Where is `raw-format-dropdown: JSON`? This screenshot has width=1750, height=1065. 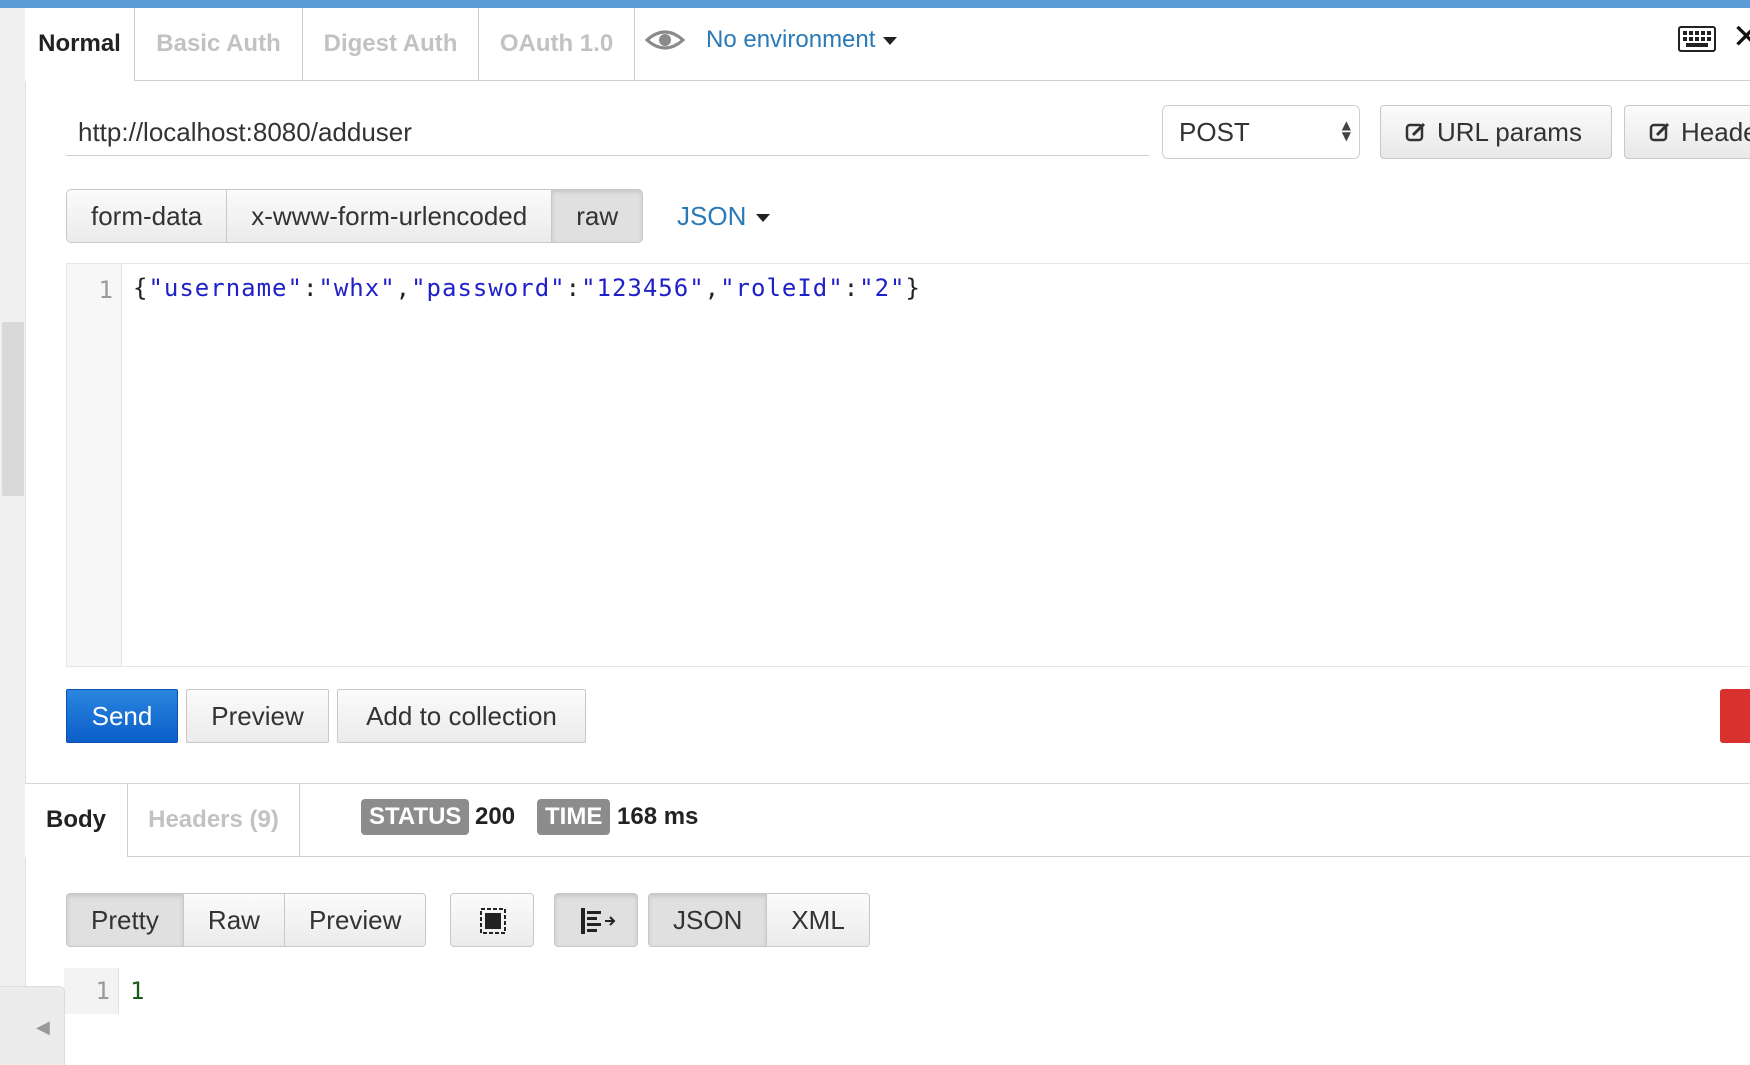
raw-format-dropdown: JSON is located at coordinates (724, 216).